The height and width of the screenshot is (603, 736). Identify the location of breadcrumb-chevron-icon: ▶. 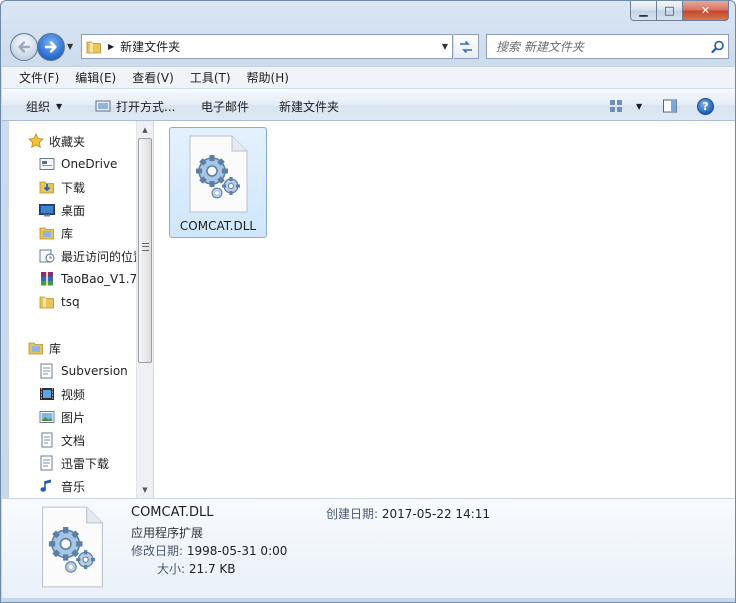
(111, 46).